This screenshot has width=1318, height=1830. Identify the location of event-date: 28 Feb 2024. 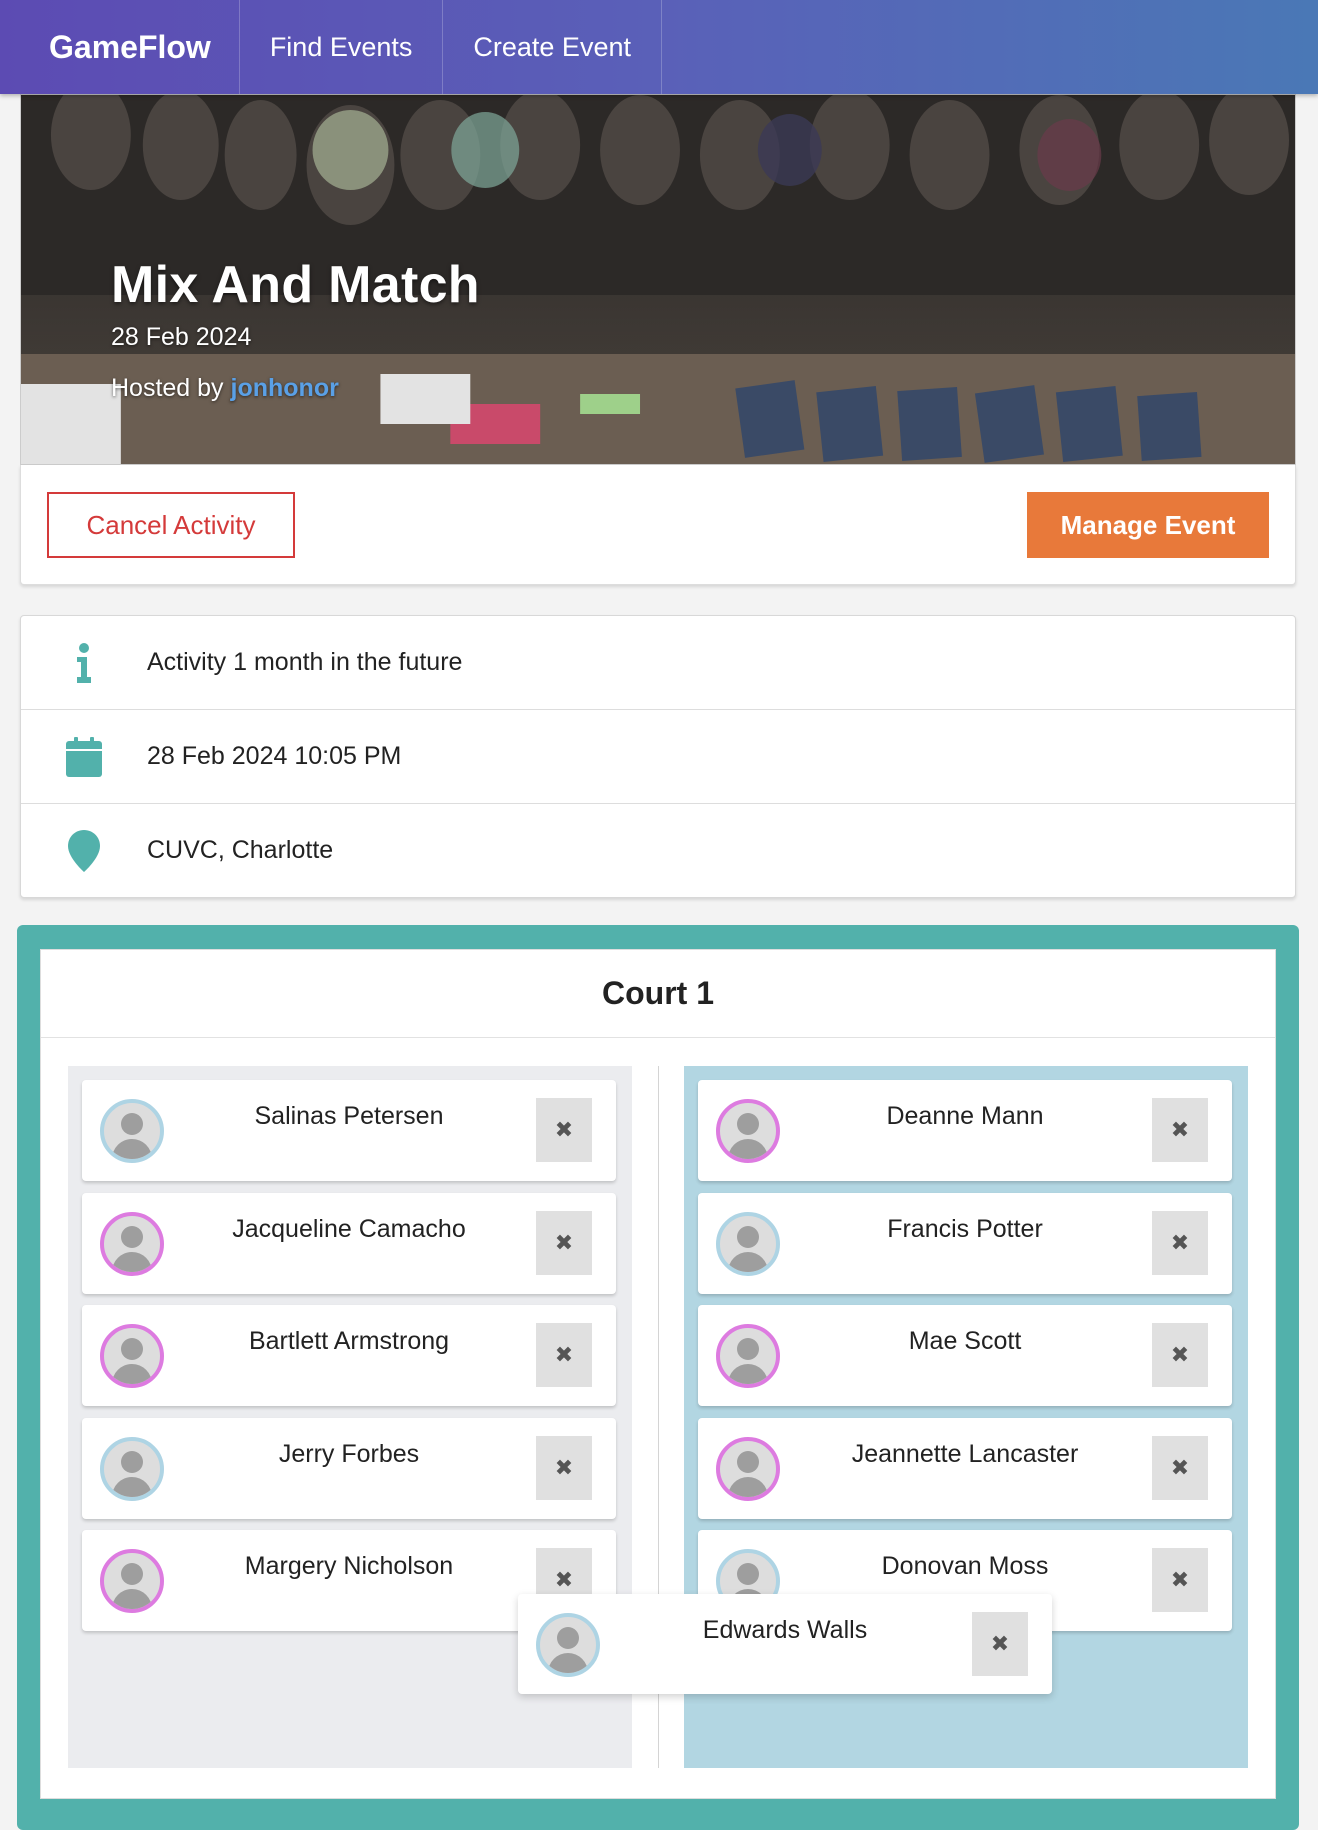
(181, 337).